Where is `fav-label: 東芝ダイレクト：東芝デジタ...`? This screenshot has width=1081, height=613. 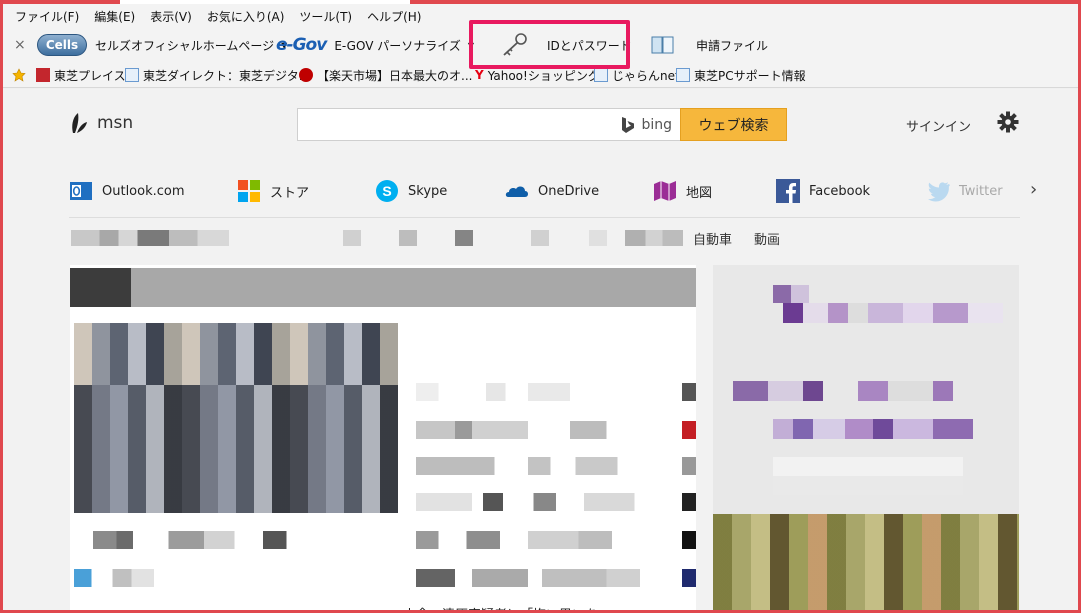 fav-label: 東芝ダイレクト：東芝デジタ... is located at coordinates (227, 75).